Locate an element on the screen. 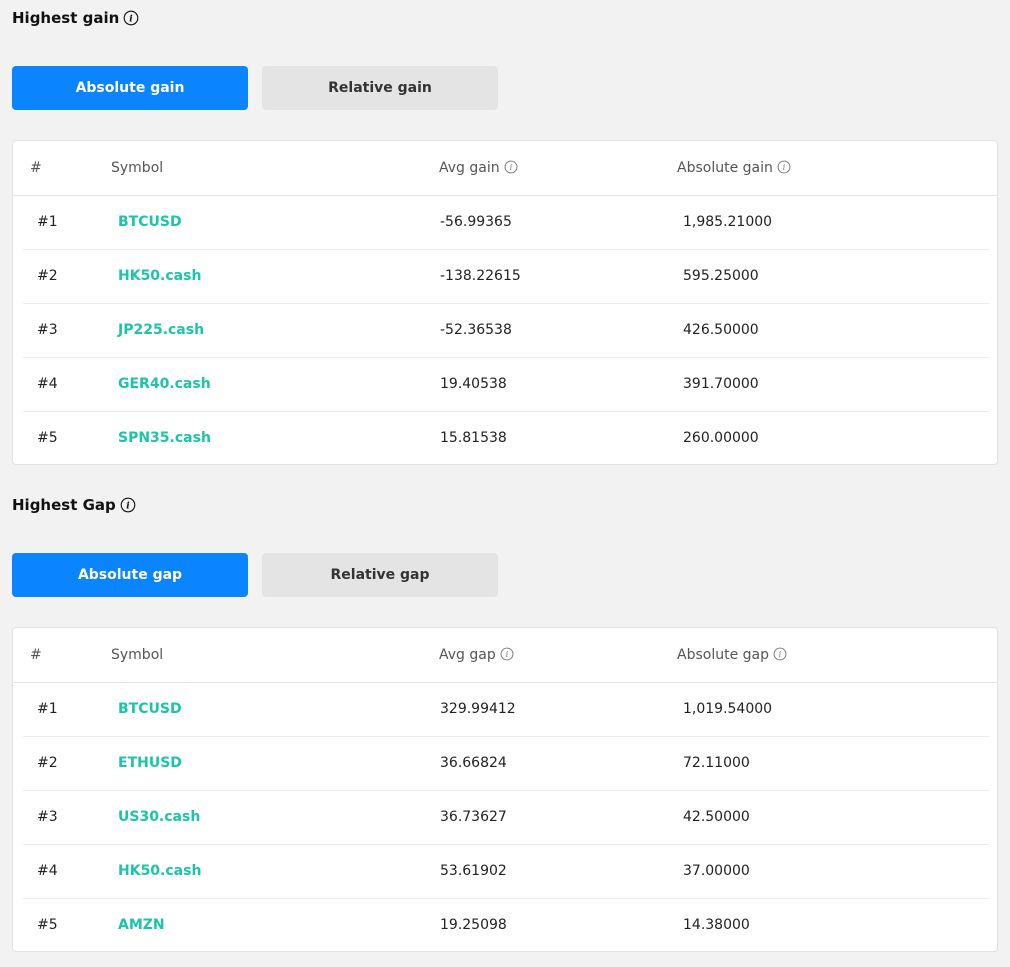 The width and height of the screenshot is (1010, 967). table-row: #1 BTCUSD -56.99365 1,985.21000 is located at coordinates (506, 222).